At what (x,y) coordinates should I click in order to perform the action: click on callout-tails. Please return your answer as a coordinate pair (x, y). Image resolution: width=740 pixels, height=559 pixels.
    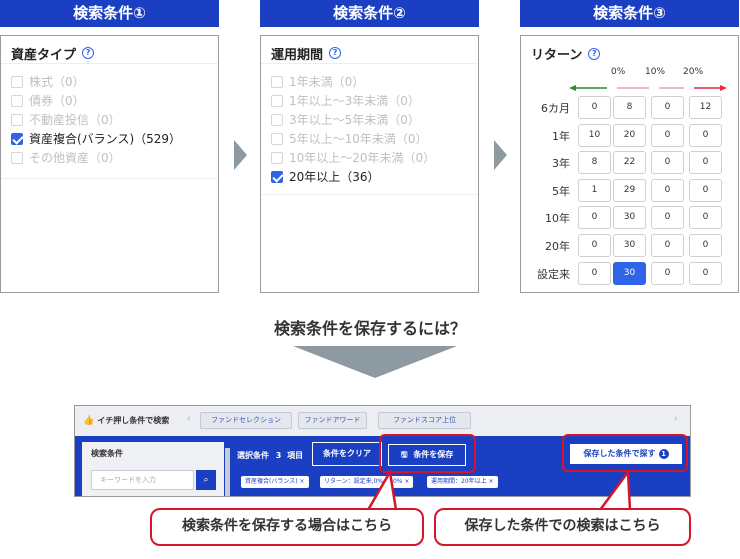
    Looking at the image, I should click on (498, 490).